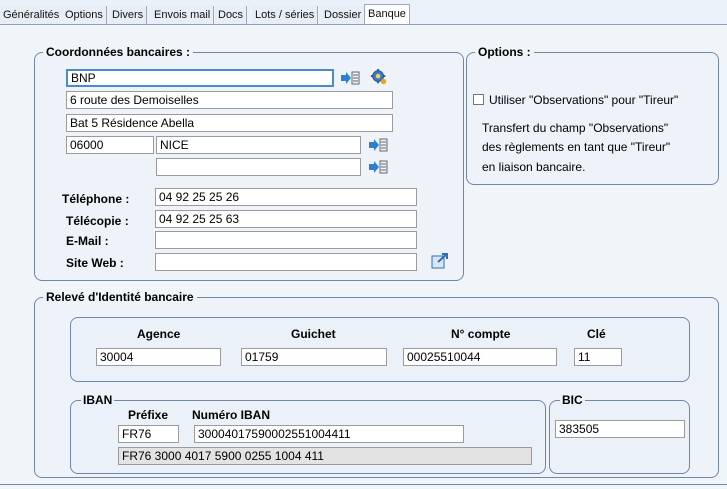 The height and width of the screenshot is (489, 727). Describe the element at coordinates (258, 145) in the screenshot. I see `city-input: NICE` at that location.